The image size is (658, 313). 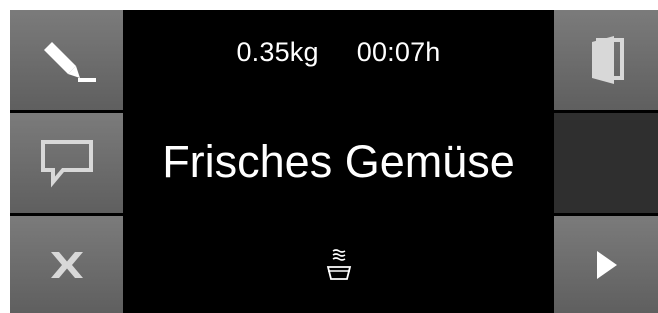 I want to click on cancel-button, so click(x=66, y=264).